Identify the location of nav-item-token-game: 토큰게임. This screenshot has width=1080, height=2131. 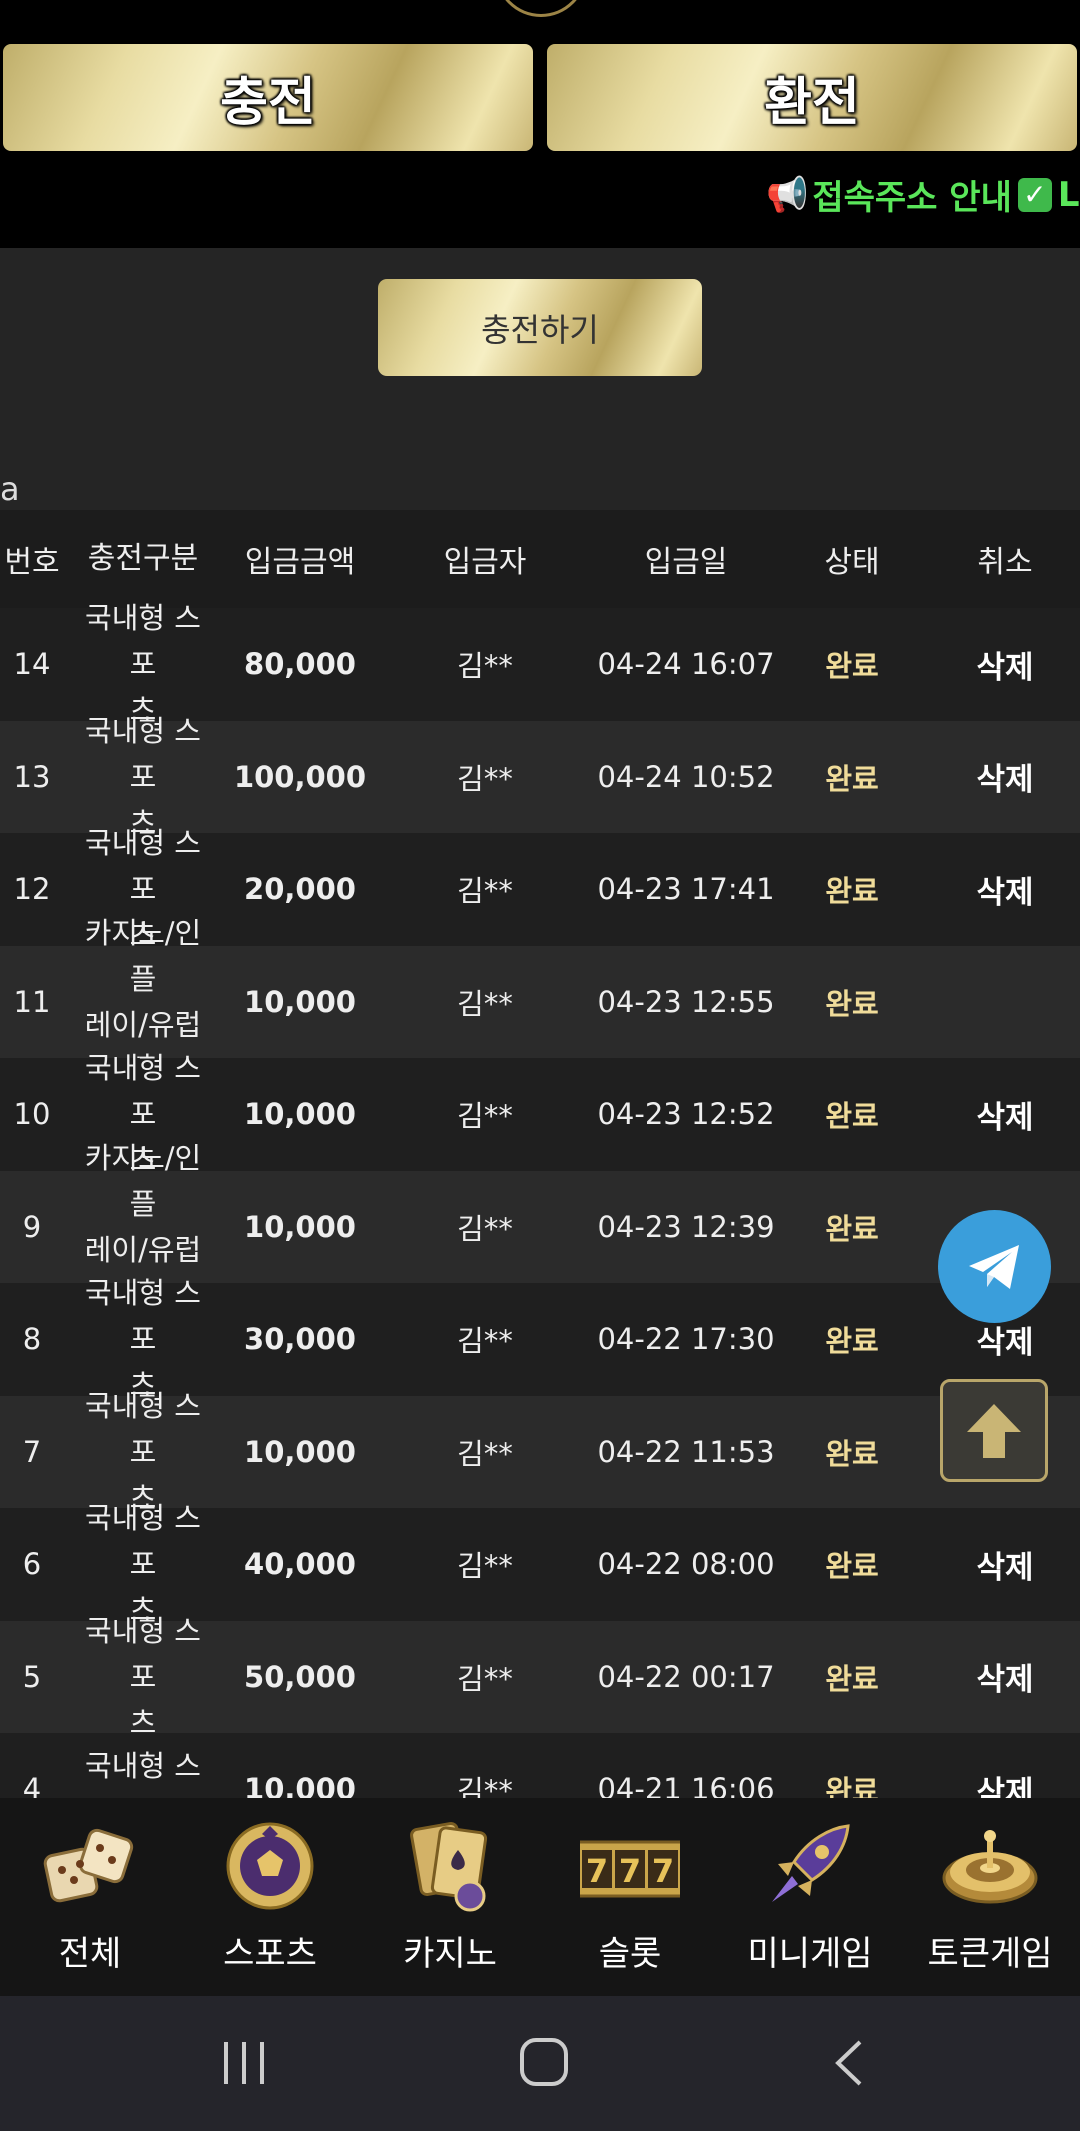
(990, 1897).